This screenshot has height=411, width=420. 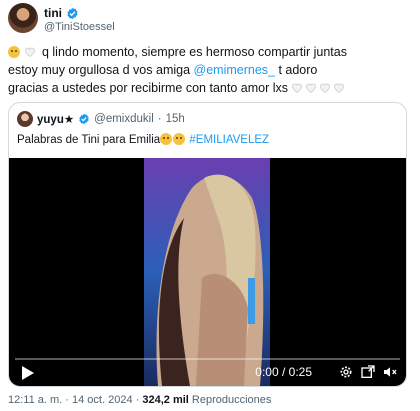 What do you see at coordinates (165, 400) in the screenshot?
I see `view-count: 324,2 mil` at bounding box center [165, 400].